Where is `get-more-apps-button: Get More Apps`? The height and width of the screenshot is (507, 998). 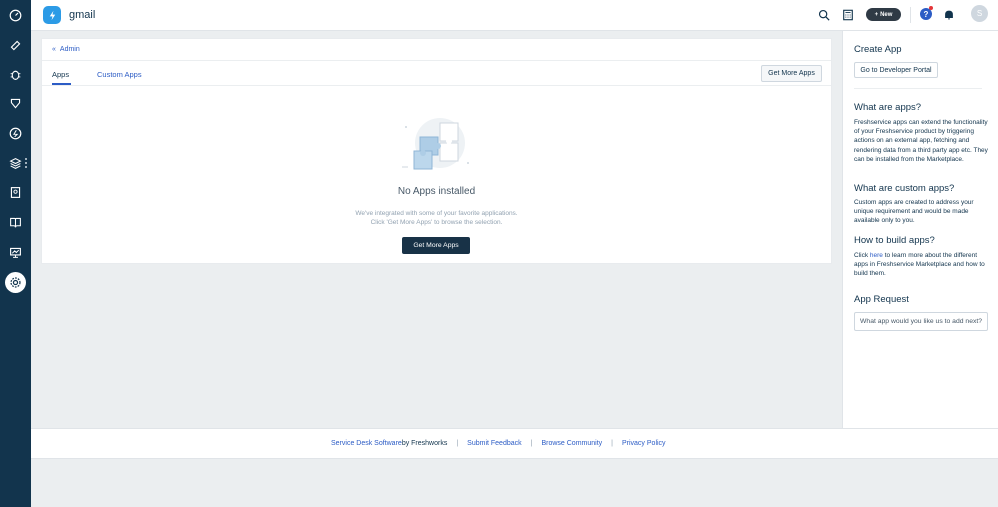
get-more-apps-button: Get More Apps is located at coordinates (791, 73).